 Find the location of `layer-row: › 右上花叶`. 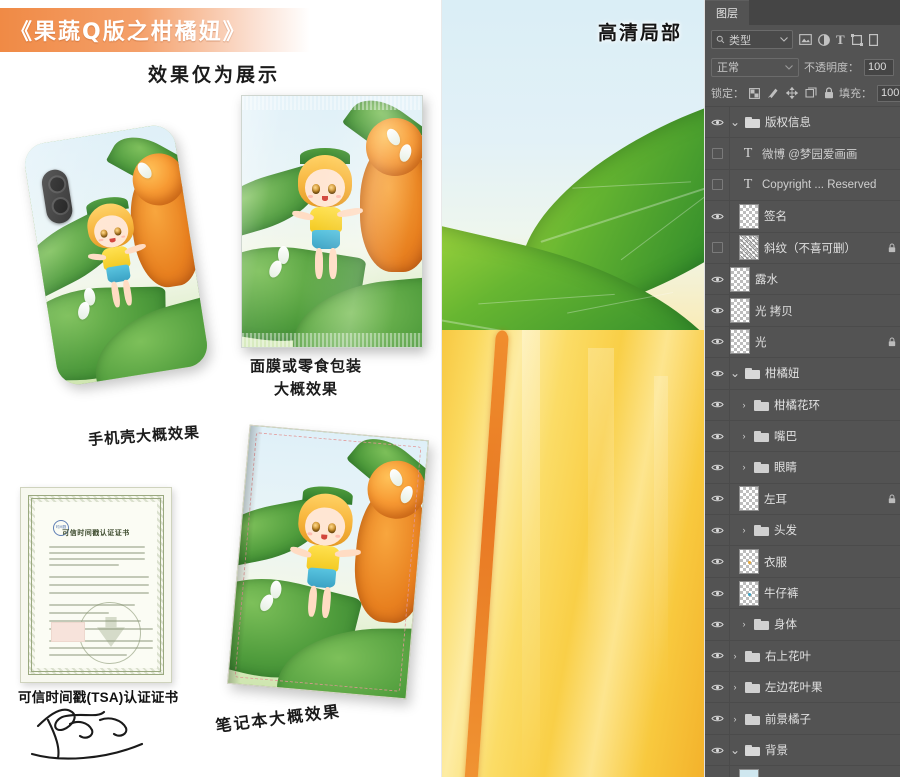

layer-row: › 右上花叶 is located at coordinates (802, 656).